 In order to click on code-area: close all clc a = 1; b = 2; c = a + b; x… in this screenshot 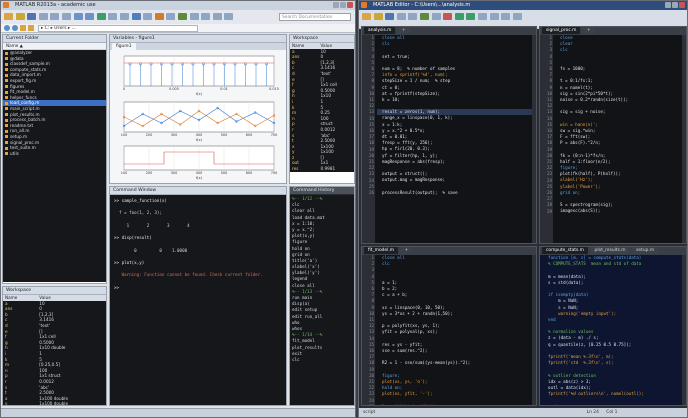, I will do `click(453, 330)`.